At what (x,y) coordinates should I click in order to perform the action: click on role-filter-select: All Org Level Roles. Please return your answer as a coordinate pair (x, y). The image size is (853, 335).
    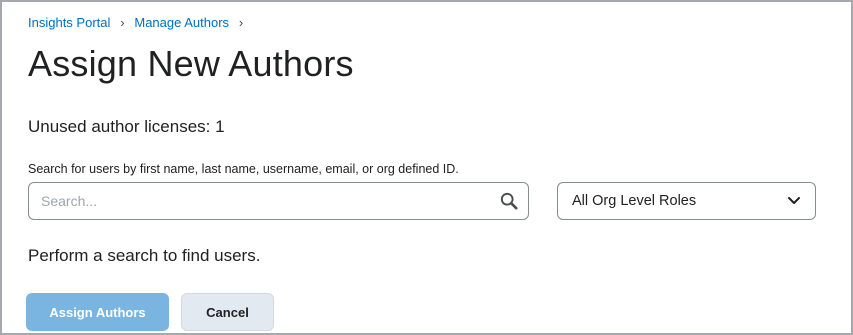
    Looking at the image, I should click on (686, 201).